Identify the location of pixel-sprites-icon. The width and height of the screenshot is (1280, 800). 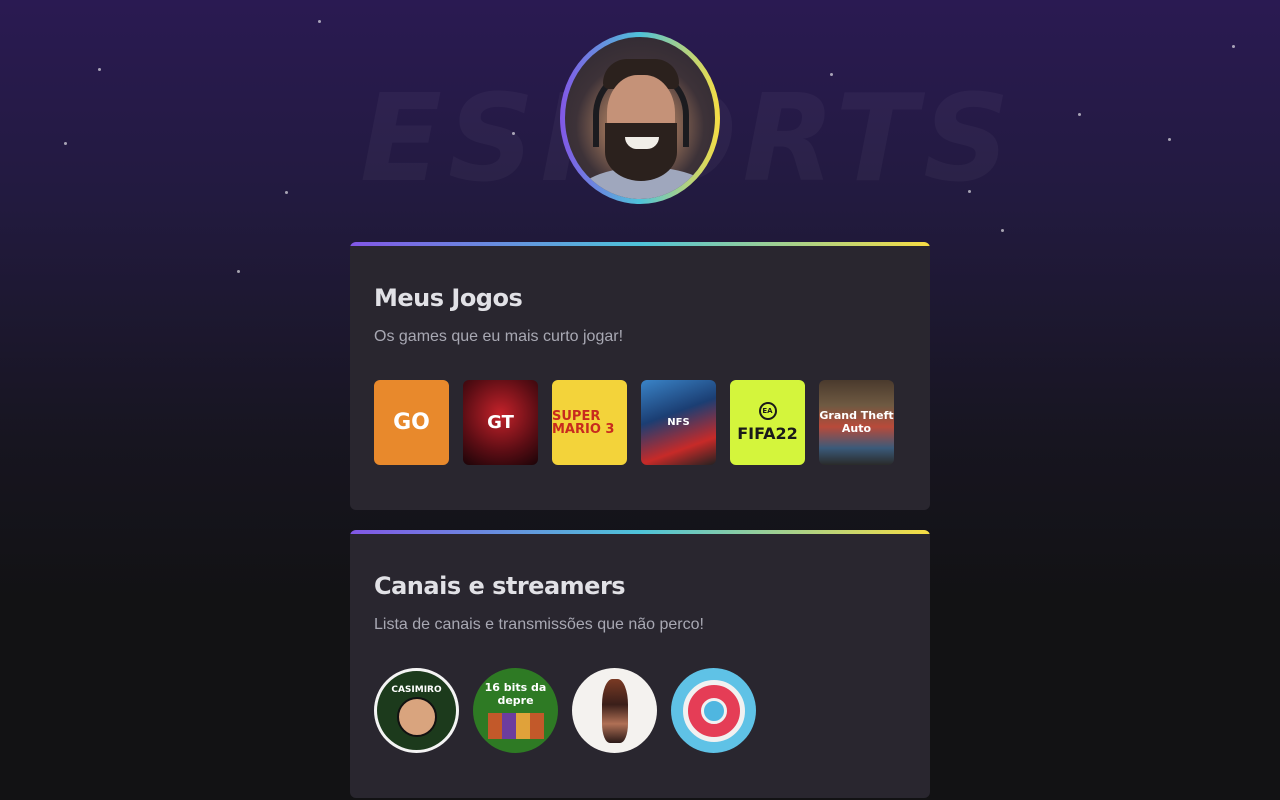
(515, 725).